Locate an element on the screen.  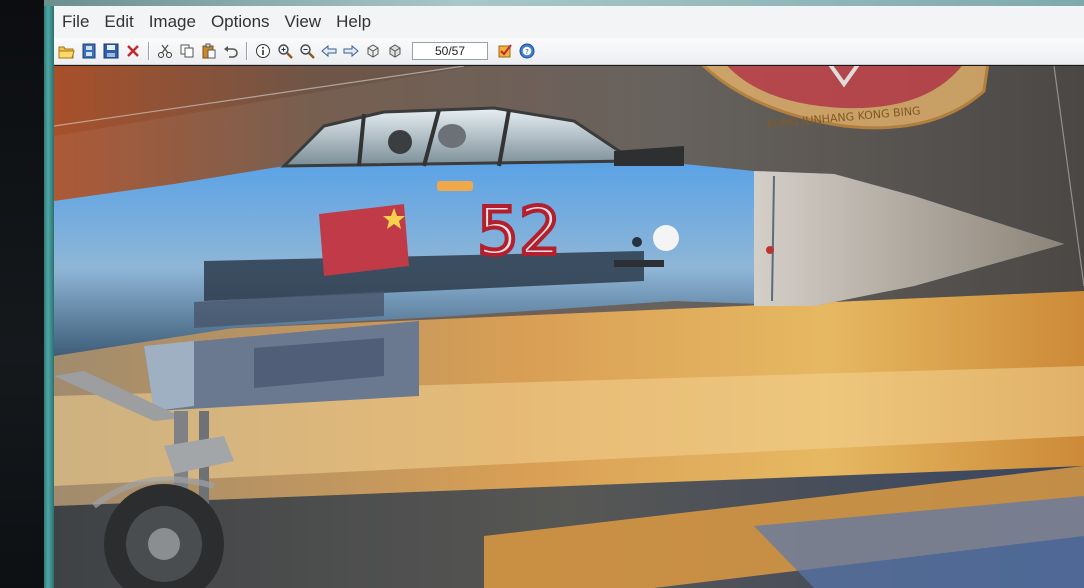
help-icon: ? is located at coordinates (526, 51).